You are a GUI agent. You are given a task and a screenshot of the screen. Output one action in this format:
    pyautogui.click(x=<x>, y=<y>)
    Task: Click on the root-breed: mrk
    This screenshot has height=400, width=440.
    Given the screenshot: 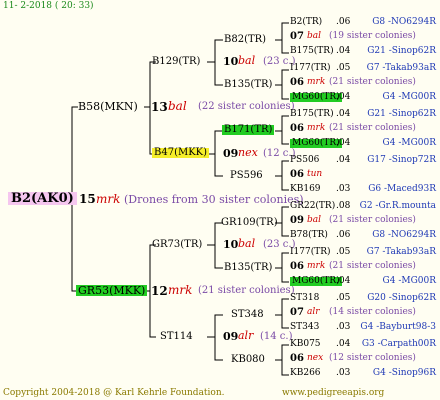 What is the action you would take?
    pyautogui.click(x=108, y=199)
    